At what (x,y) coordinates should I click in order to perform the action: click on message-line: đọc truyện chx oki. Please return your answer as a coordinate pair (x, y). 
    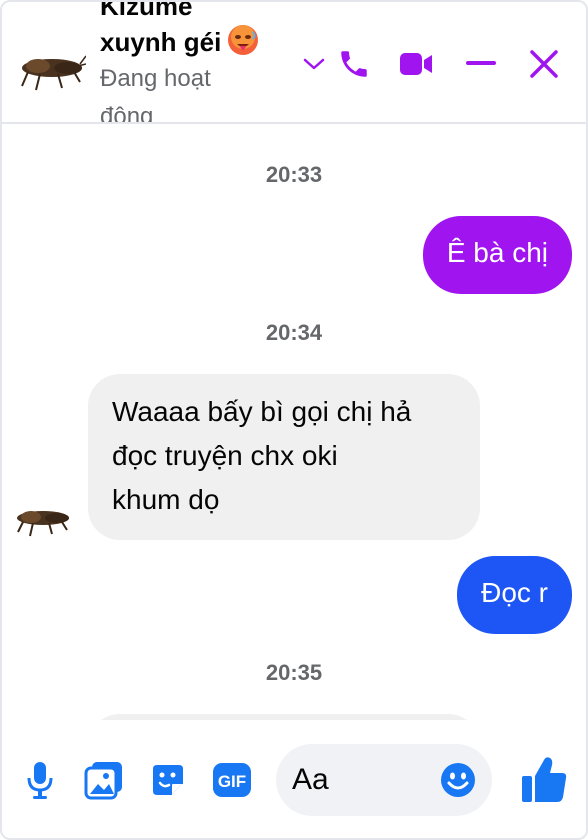
    Looking at the image, I should click on (225, 455).